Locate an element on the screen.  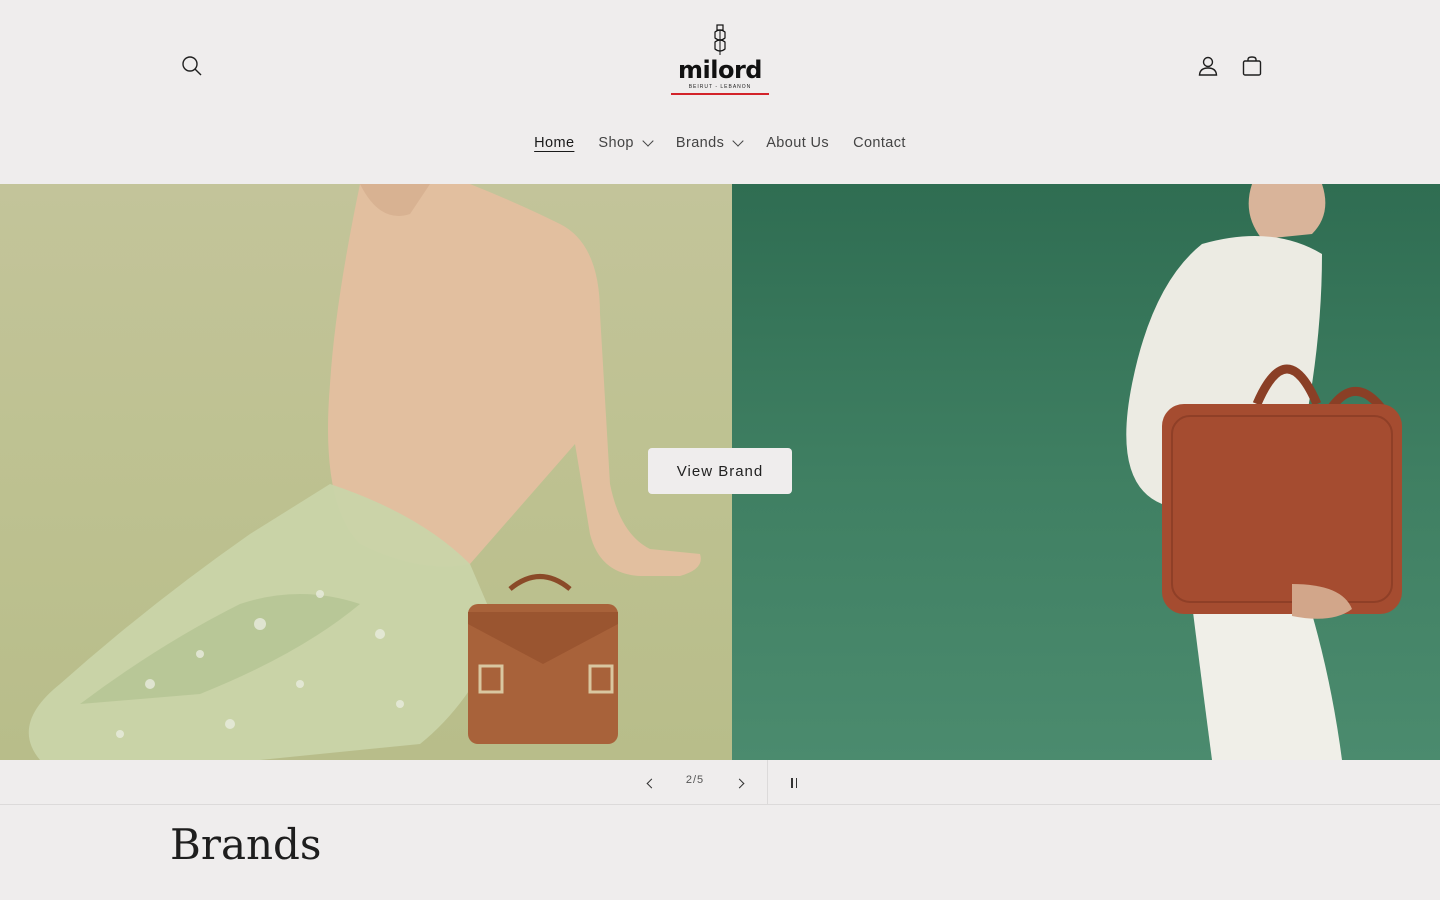
slide-prev-button is located at coordinates (651, 783).